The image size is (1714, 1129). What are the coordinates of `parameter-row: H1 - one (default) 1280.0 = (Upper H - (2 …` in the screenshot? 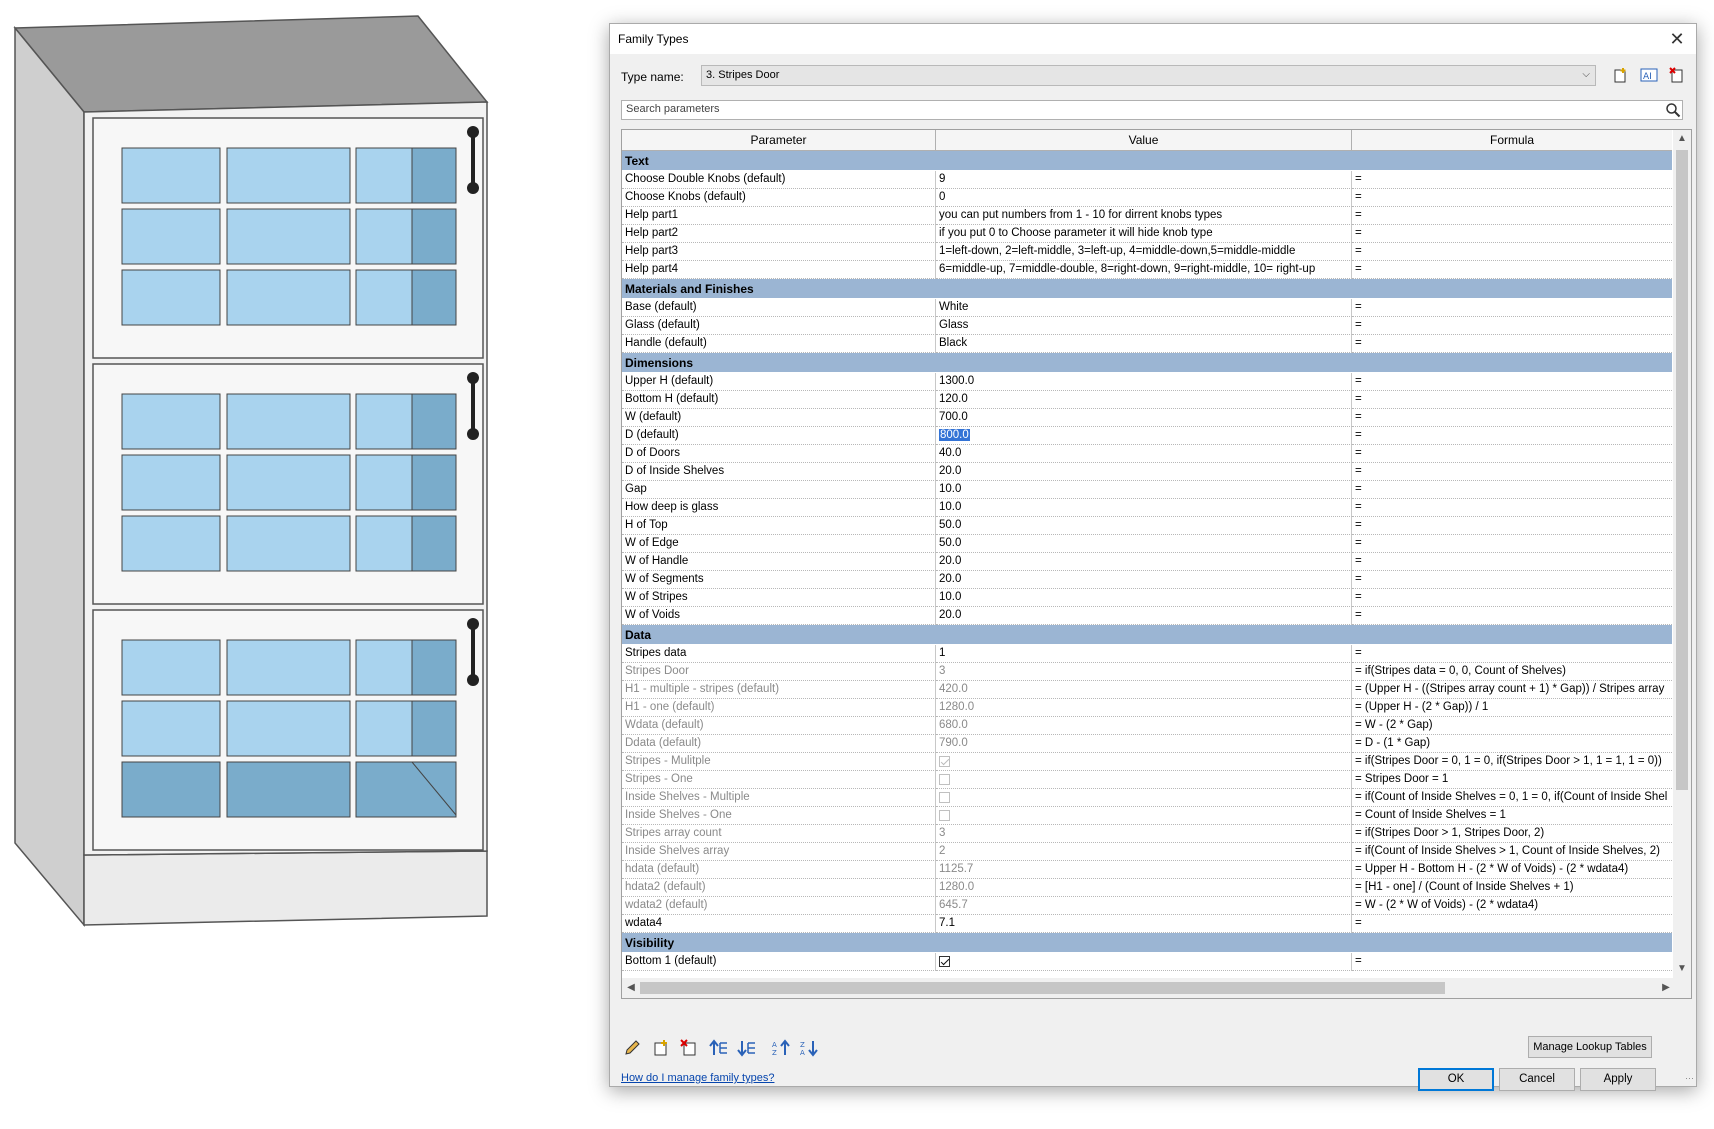 It's located at (1147, 708).